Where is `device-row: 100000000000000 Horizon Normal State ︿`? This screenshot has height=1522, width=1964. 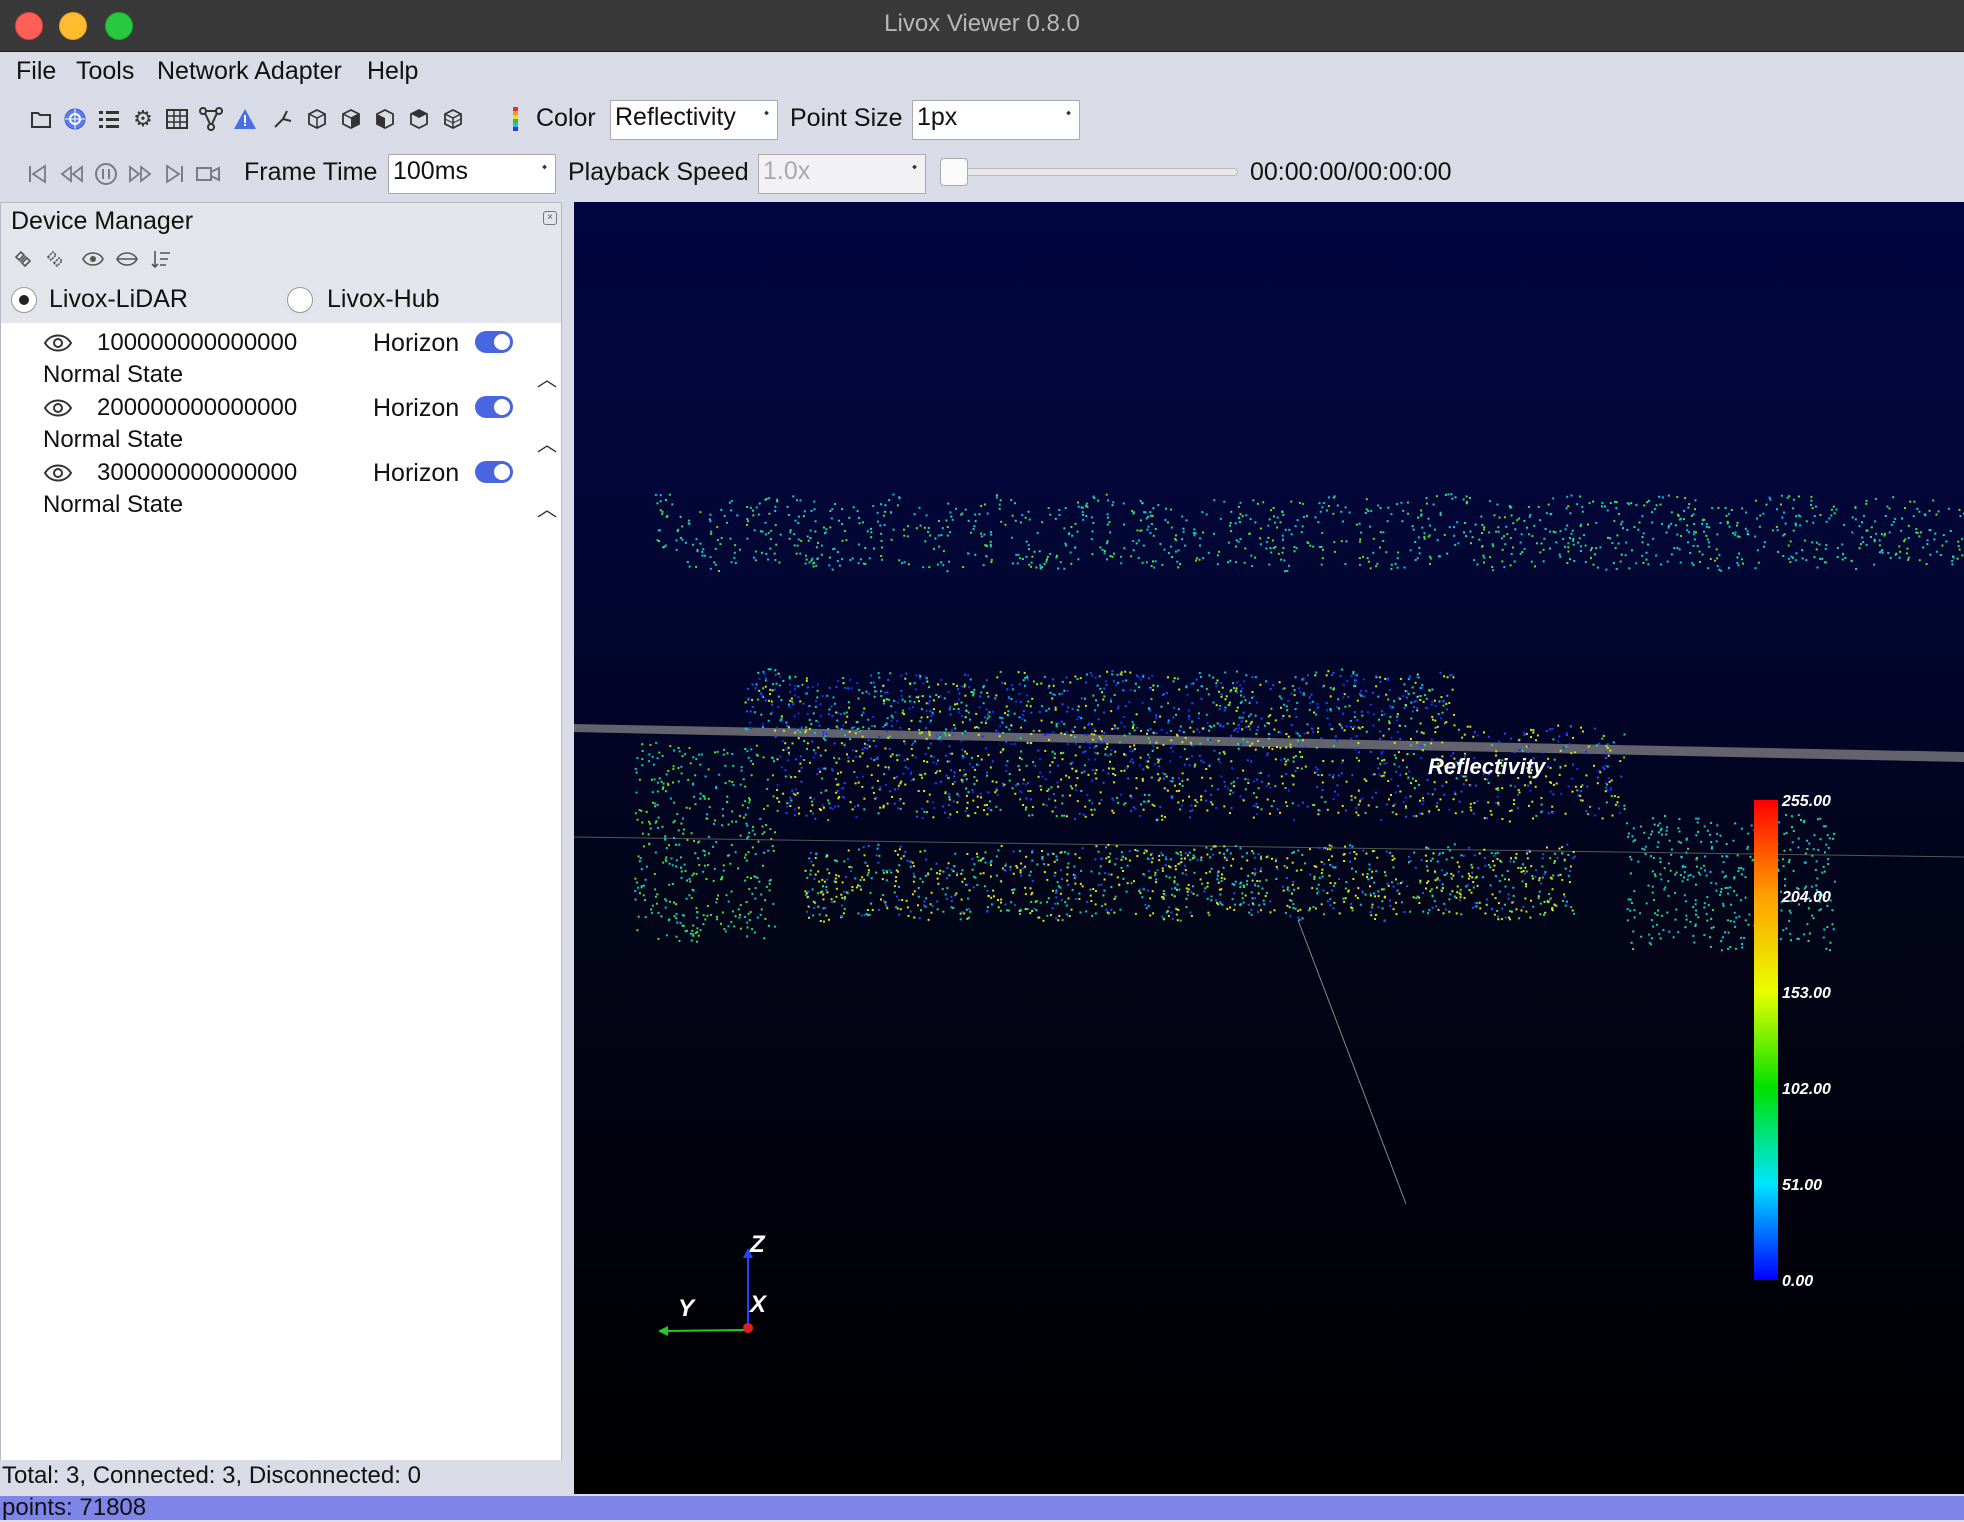
device-row: 100000000000000 Horizon Normal State ︿ is located at coordinates (281, 359).